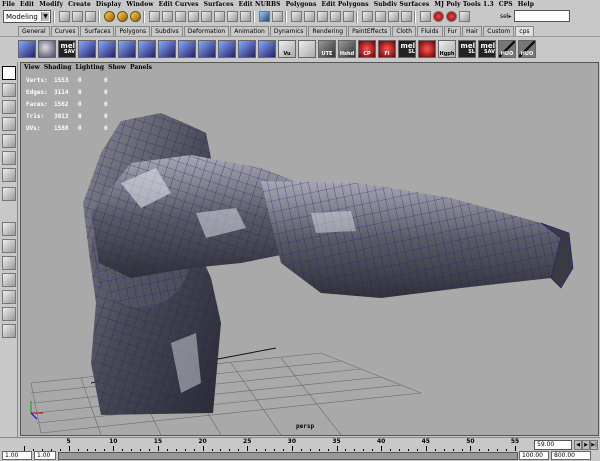 The height and width of the screenshot is (461, 600). I want to click on menu-edit-nurbs: Edit NURBS, so click(260, 4).